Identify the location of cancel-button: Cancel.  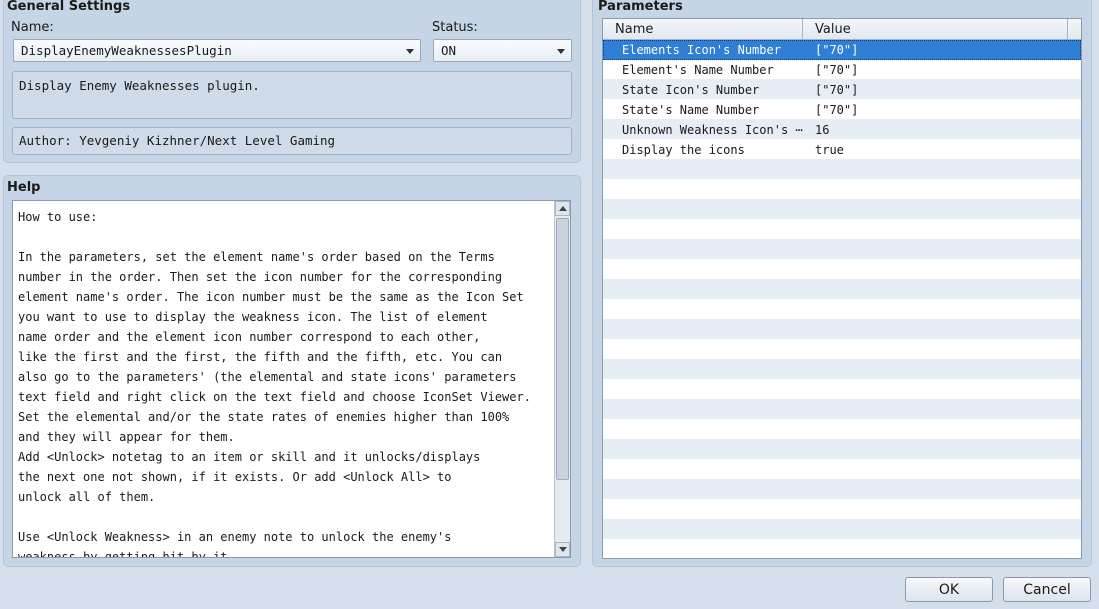
(1047, 589).